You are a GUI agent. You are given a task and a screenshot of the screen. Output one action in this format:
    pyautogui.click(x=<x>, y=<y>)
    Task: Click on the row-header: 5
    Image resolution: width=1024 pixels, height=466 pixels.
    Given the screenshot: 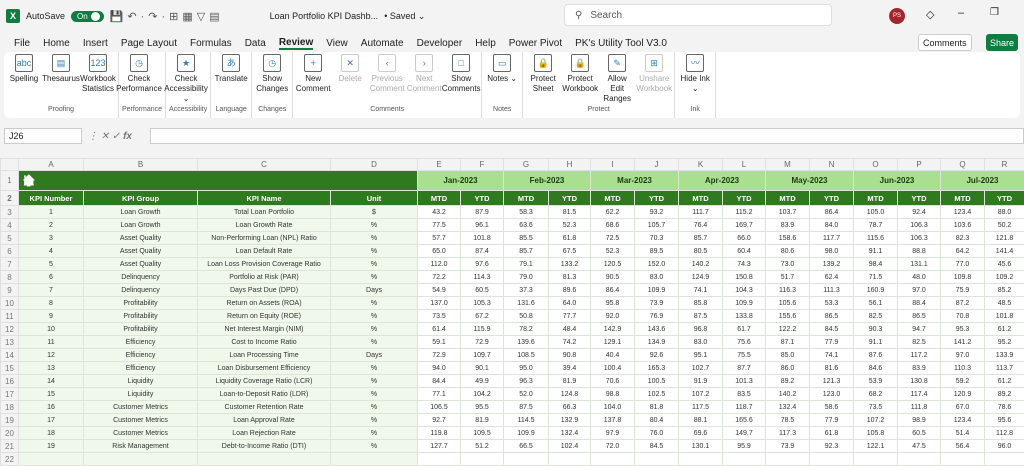 What is the action you would take?
    pyautogui.click(x=9, y=238)
    